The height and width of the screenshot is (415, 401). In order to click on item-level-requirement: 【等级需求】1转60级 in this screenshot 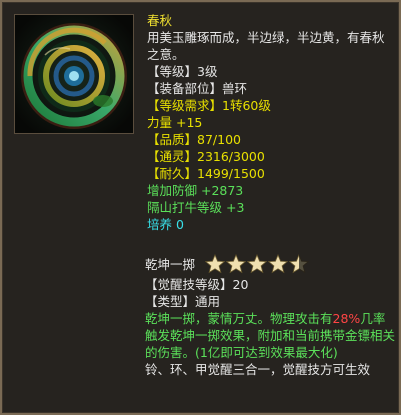, I will do `click(209, 105)`.